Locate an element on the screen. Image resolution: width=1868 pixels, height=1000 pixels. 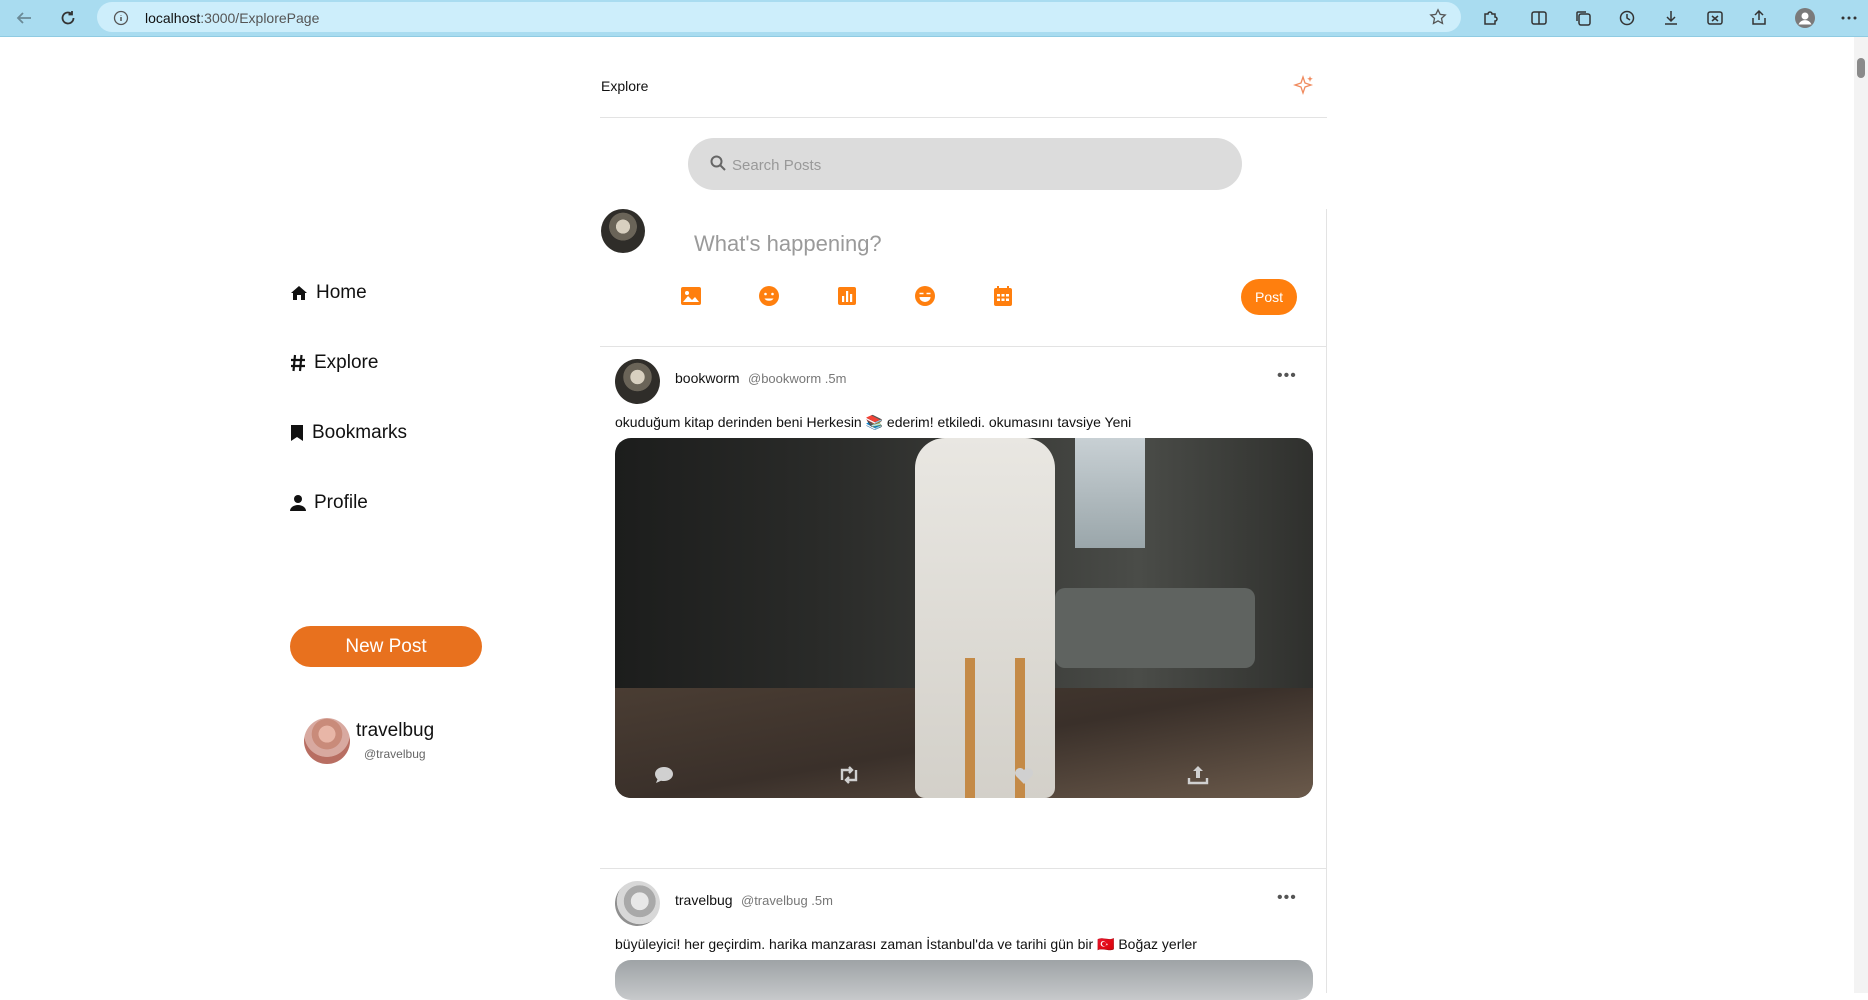
reload-icon is located at coordinates (68, 18).